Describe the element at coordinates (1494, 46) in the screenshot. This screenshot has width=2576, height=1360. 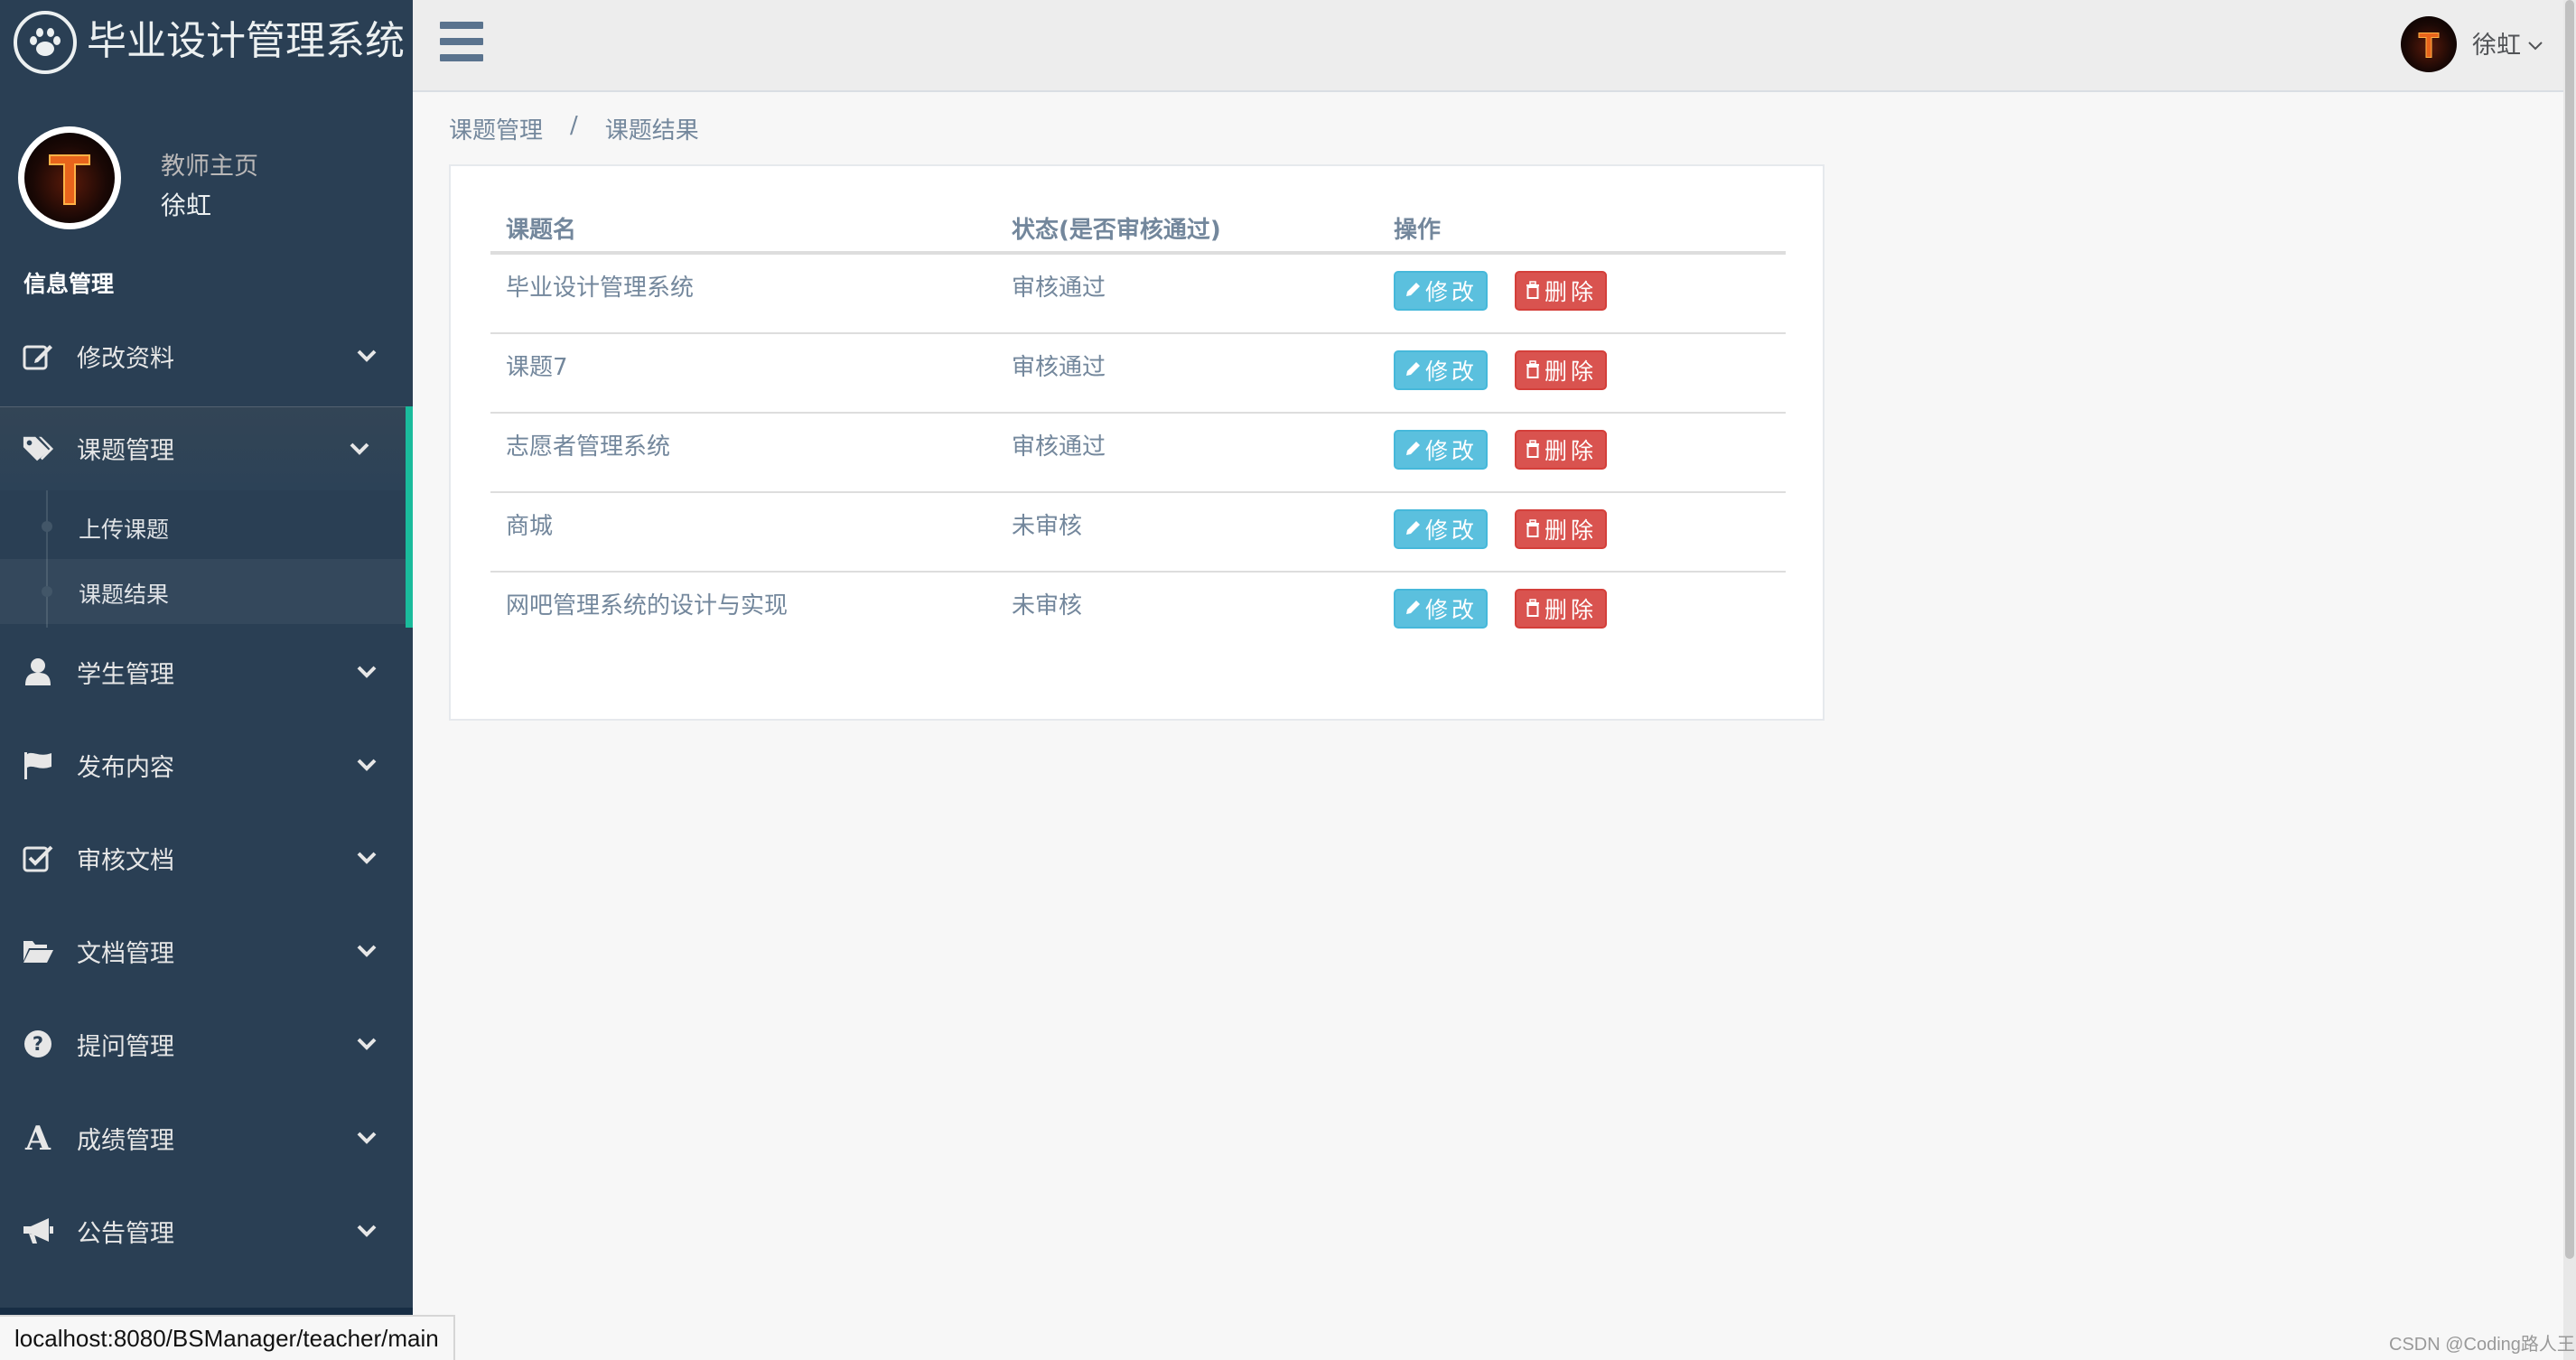
I see `top-navbar: 徐虹` at that location.